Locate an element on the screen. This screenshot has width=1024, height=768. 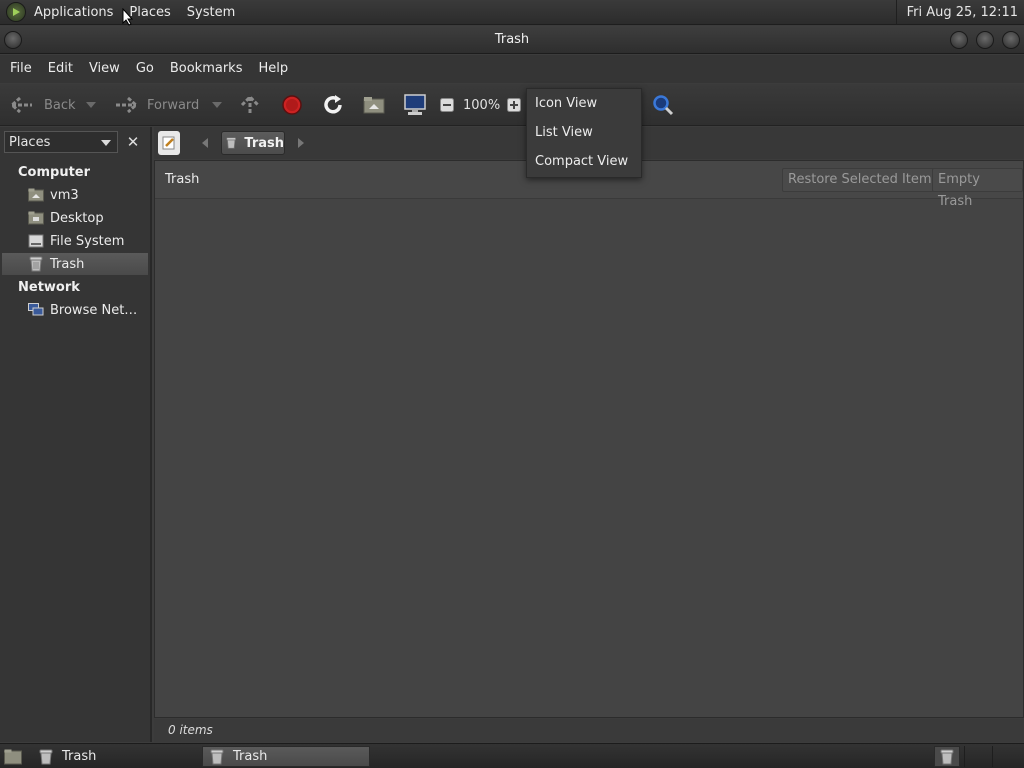
menubar: File Edit View Go Bookmarks Help is located at coordinates (512, 69).